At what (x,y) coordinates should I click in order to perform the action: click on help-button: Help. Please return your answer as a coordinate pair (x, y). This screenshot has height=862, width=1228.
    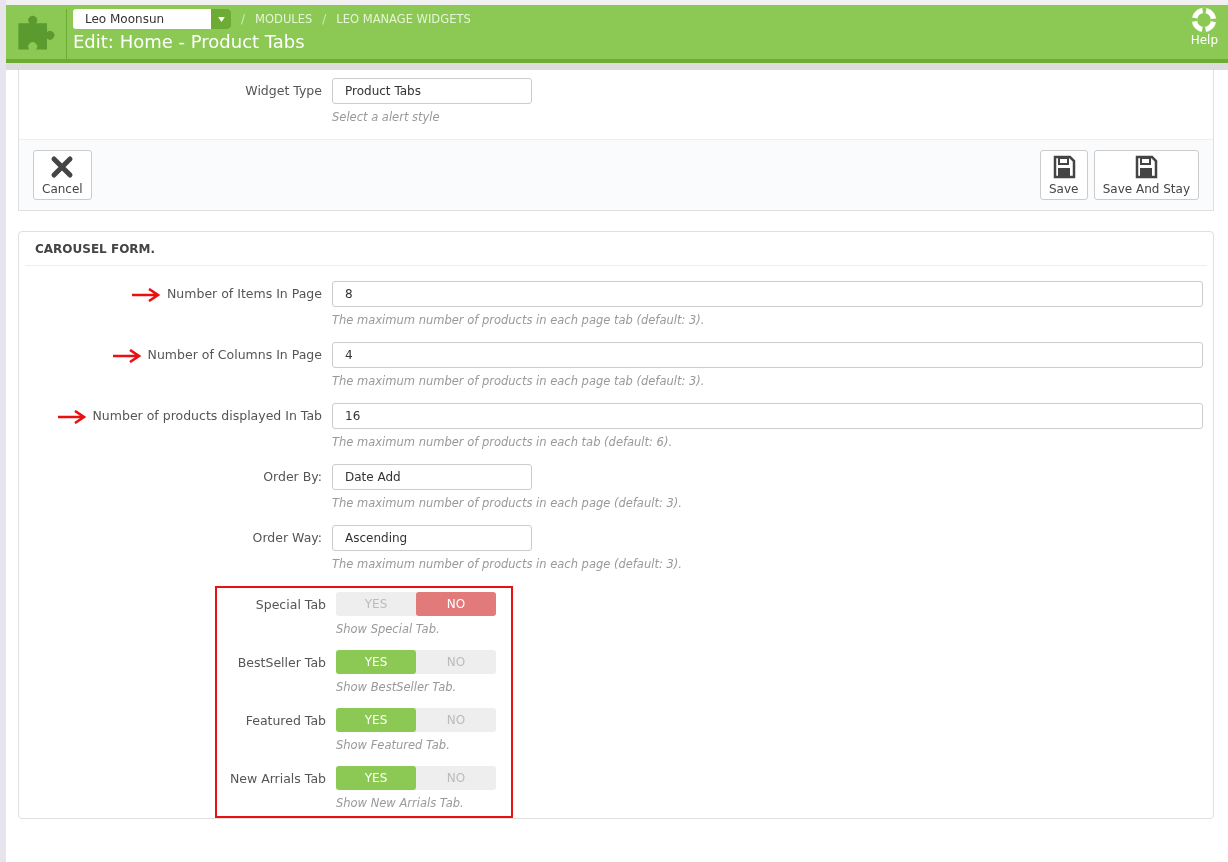
    Looking at the image, I should click on (1204, 33).